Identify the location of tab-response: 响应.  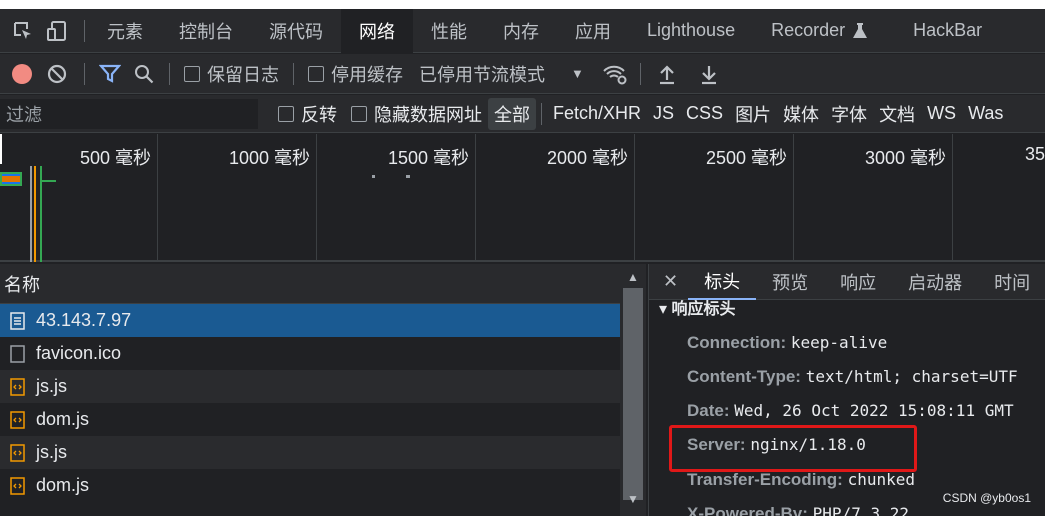
(858, 282).